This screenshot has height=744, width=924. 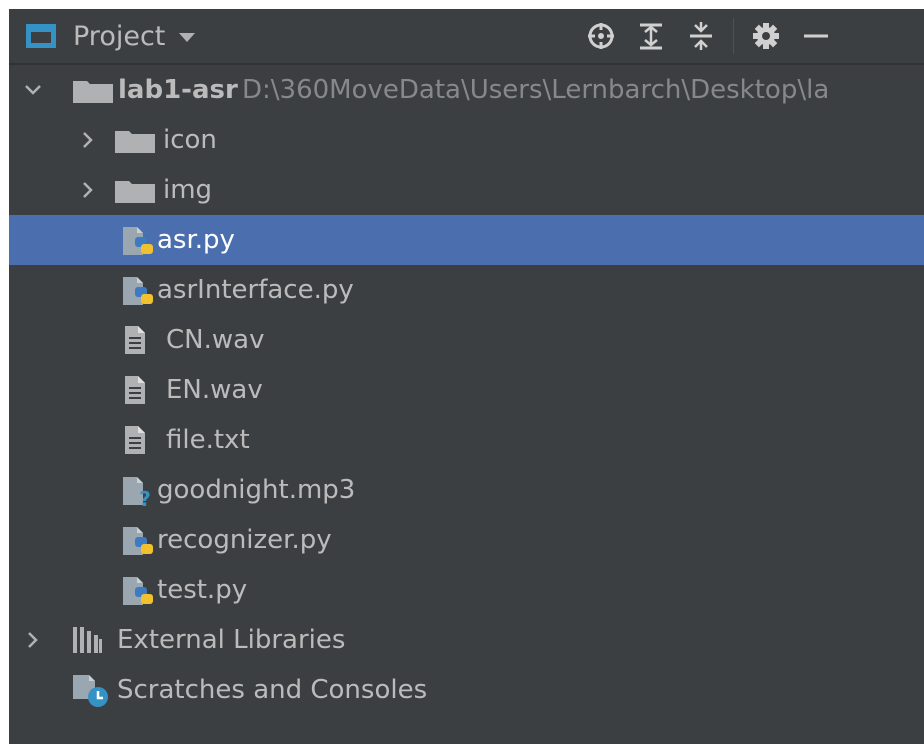 What do you see at coordinates (196, 240) in the screenshot?
I see `file-label: asr.py` at bounding box center [196, 240].